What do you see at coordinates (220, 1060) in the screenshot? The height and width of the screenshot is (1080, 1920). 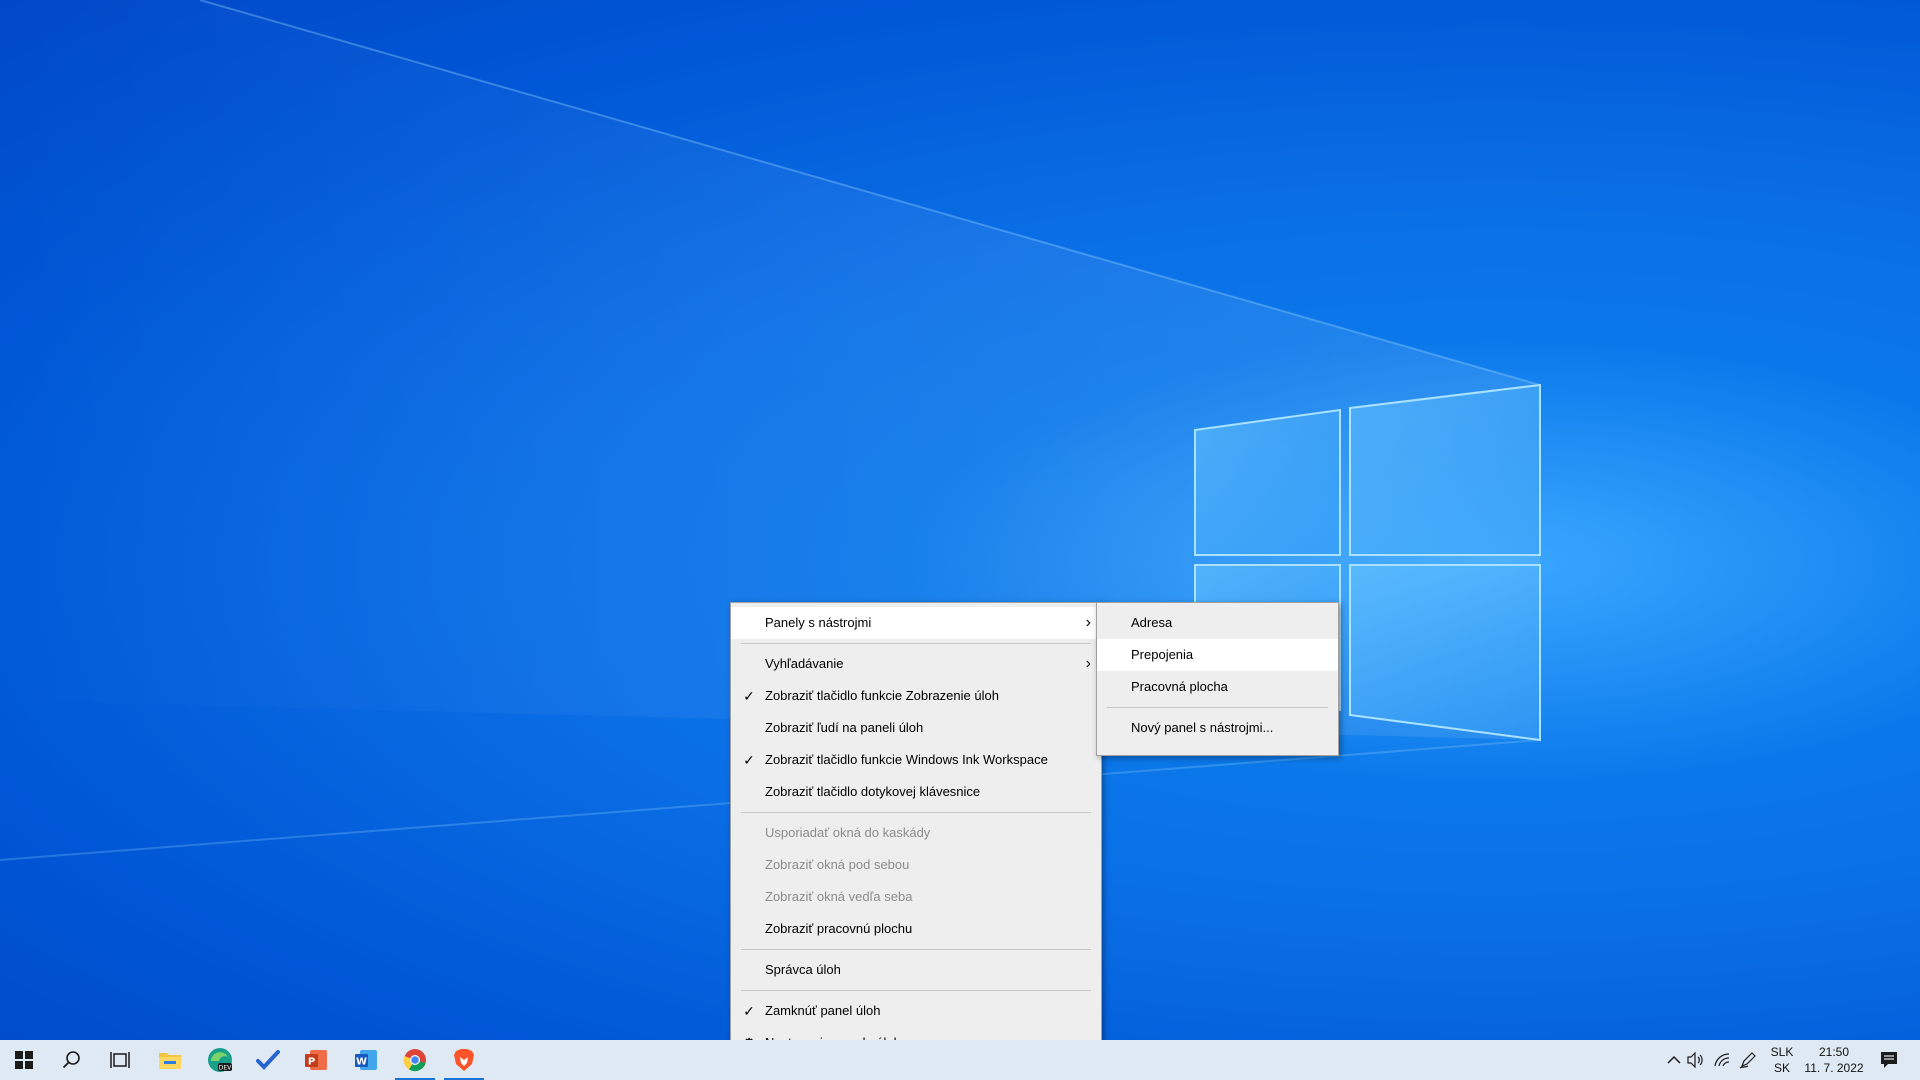 I see `edge-dev-icon: DEV` at bounding box center [220, 1060].